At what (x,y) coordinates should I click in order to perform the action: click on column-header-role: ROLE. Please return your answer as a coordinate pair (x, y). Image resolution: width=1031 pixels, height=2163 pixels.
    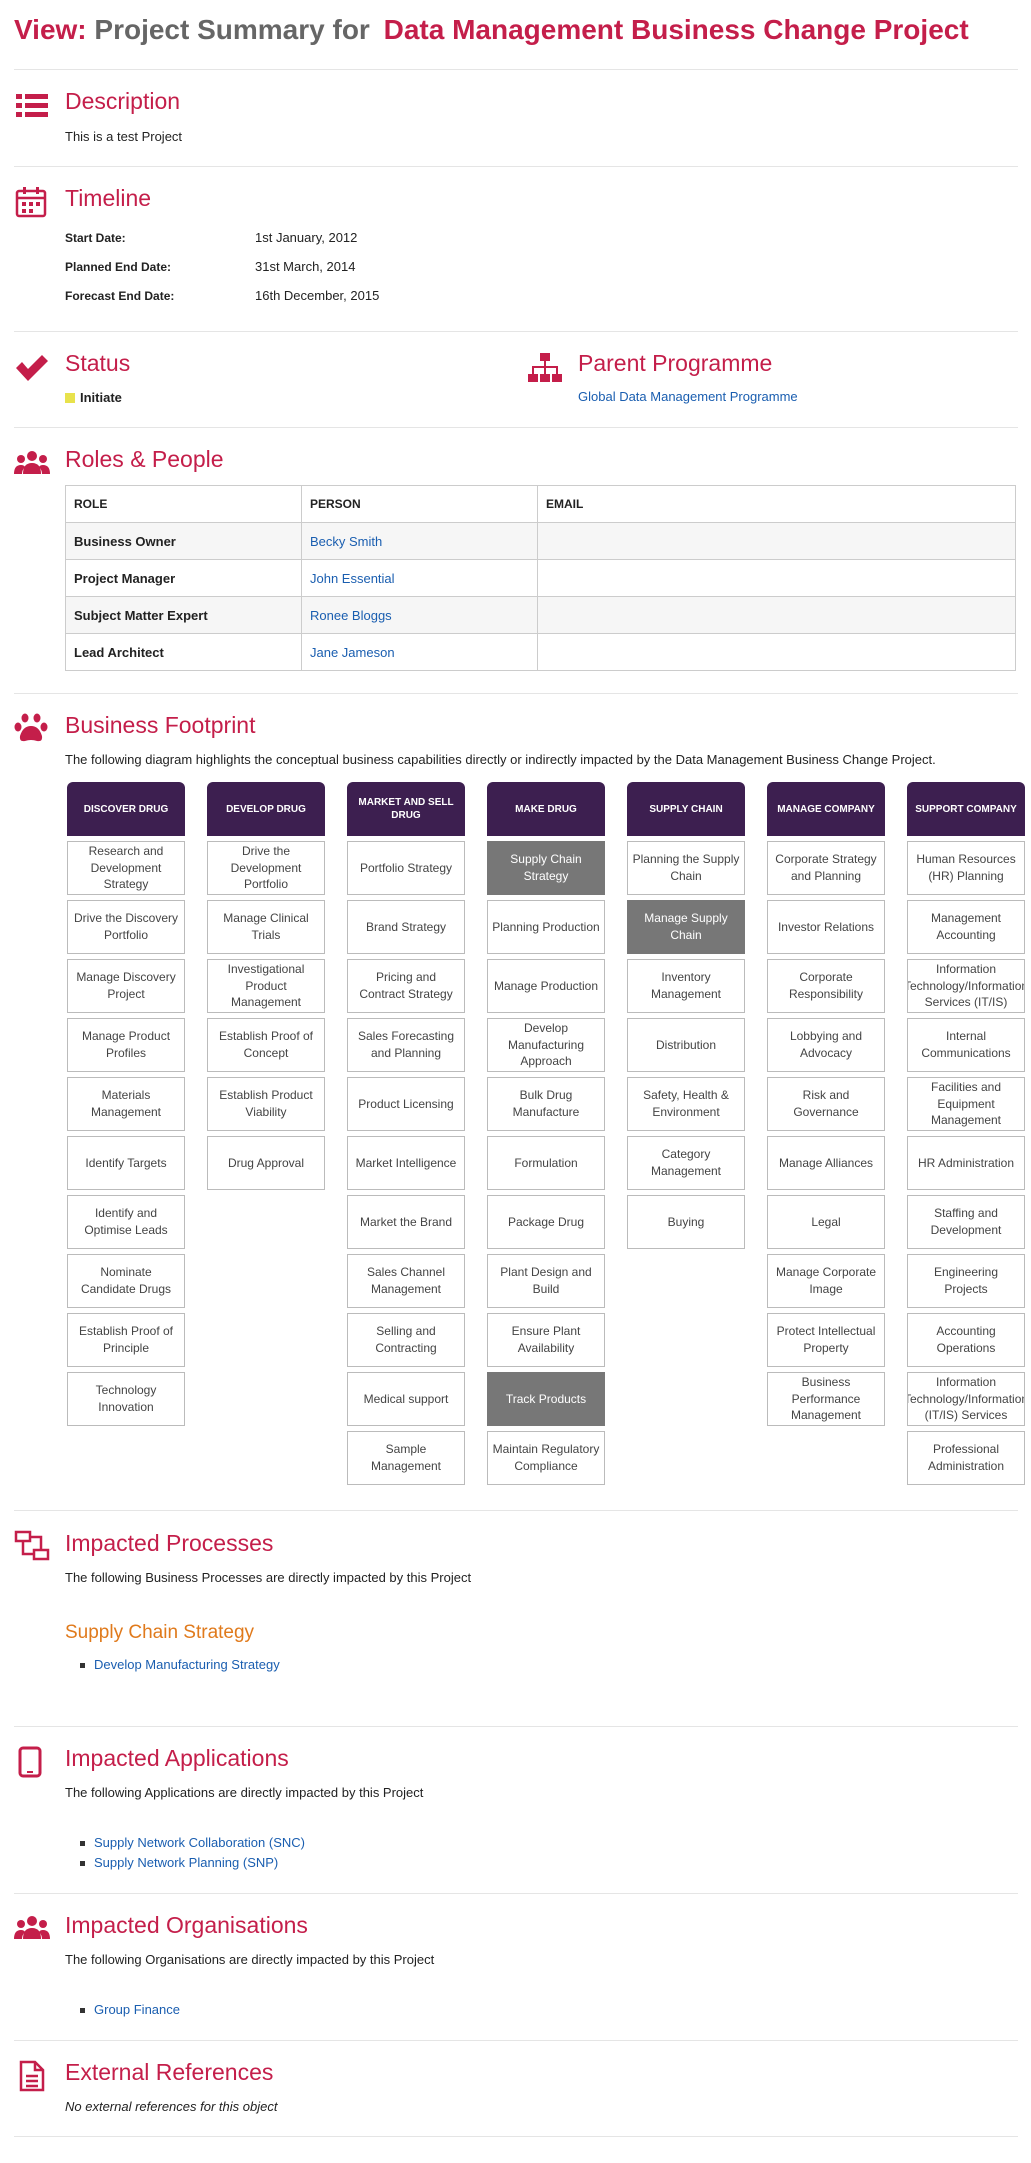
    Looking at the image, I should click on (183, 504).